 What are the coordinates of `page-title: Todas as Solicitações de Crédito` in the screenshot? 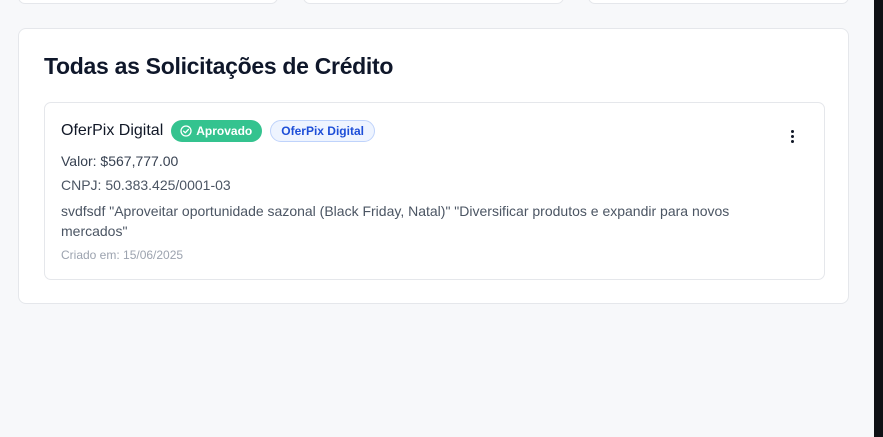 It's located at (219, 66).